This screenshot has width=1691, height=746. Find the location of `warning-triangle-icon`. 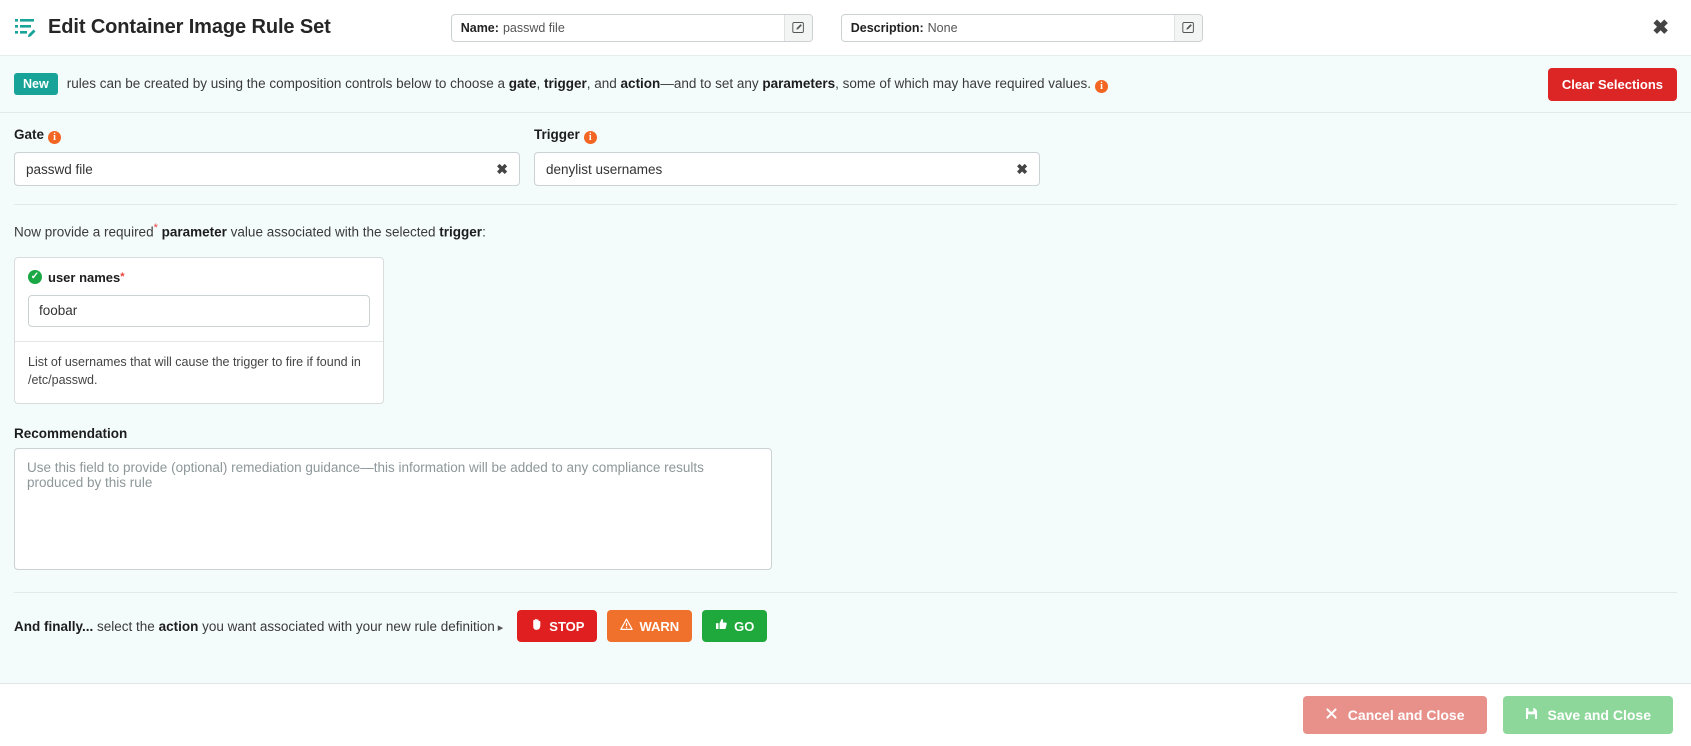

warning-triangle-icon is located at coordinates (627, 626).